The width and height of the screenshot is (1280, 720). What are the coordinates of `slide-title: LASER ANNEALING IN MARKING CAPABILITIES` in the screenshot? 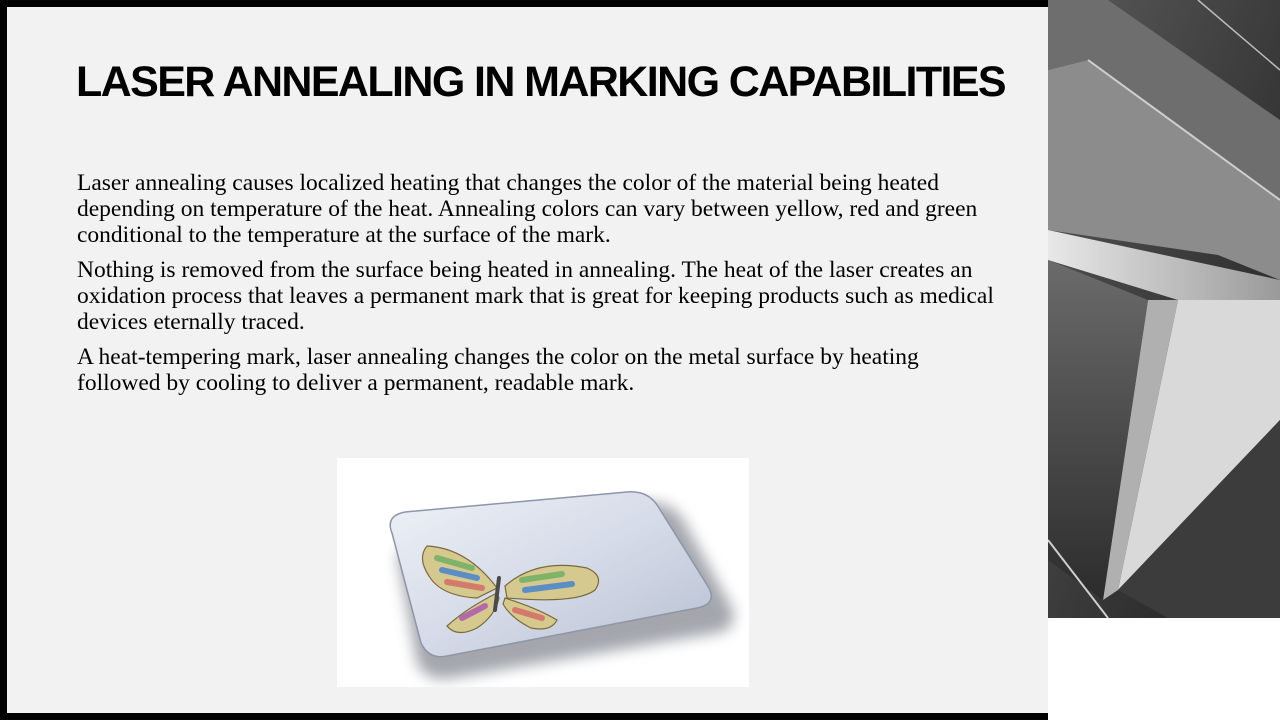 It's located at (541, 82).